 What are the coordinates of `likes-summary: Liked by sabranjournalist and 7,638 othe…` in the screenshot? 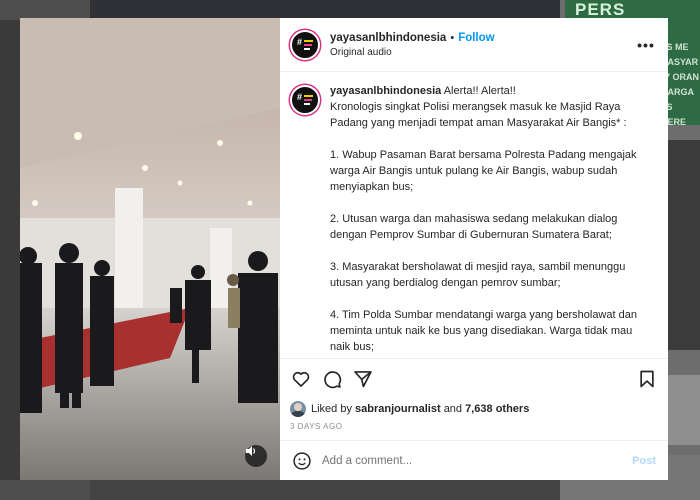 It's located at (474, 409).